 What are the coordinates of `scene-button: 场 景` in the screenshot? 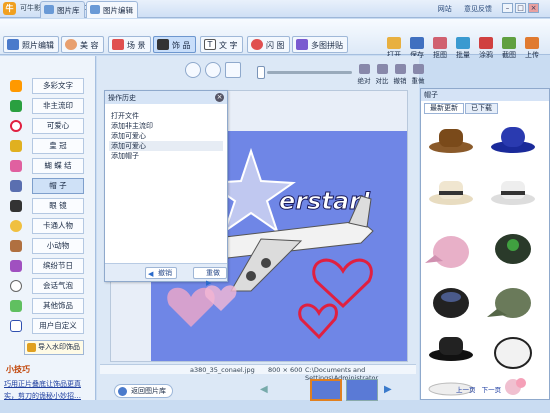 It's located at (129, 44).